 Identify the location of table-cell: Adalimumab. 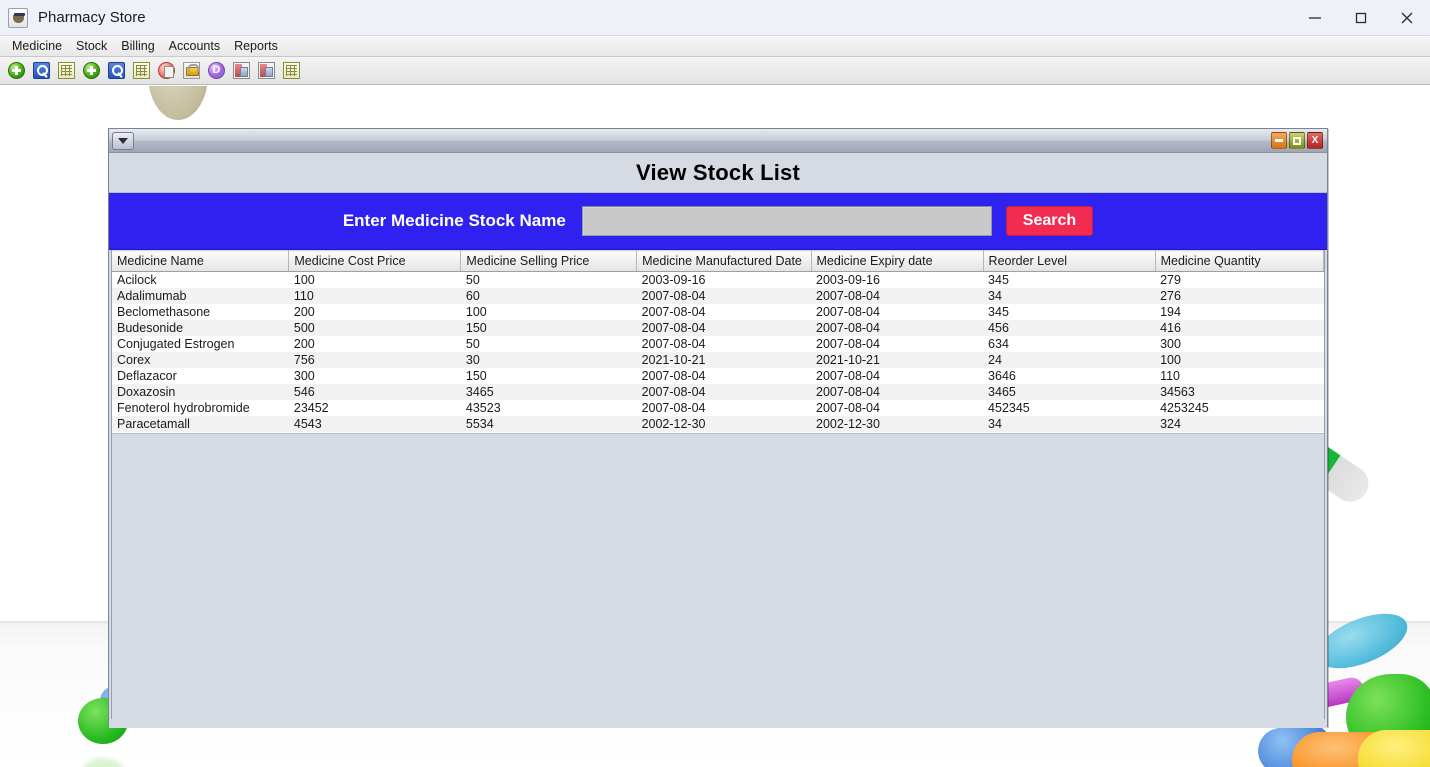
(200, 296).